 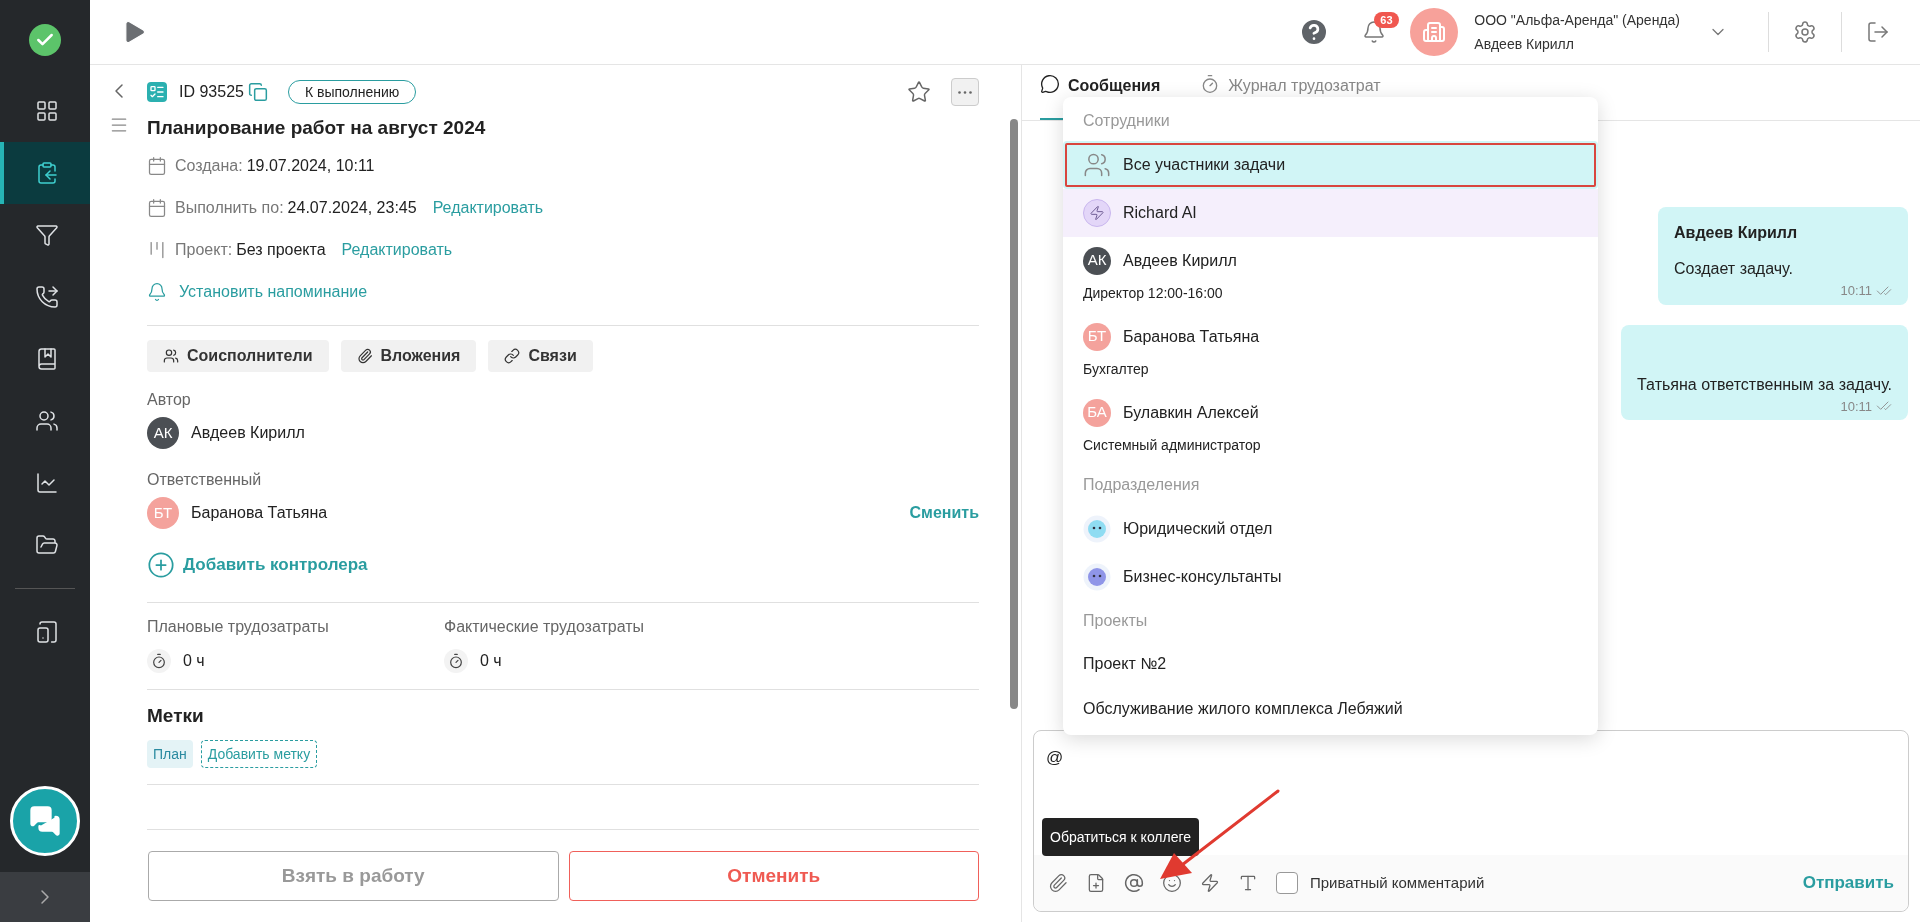 What do you see at coordinates (1210, 883) in the screenshot?
I see `lightning-icon` at bounding box center [1210, 883].